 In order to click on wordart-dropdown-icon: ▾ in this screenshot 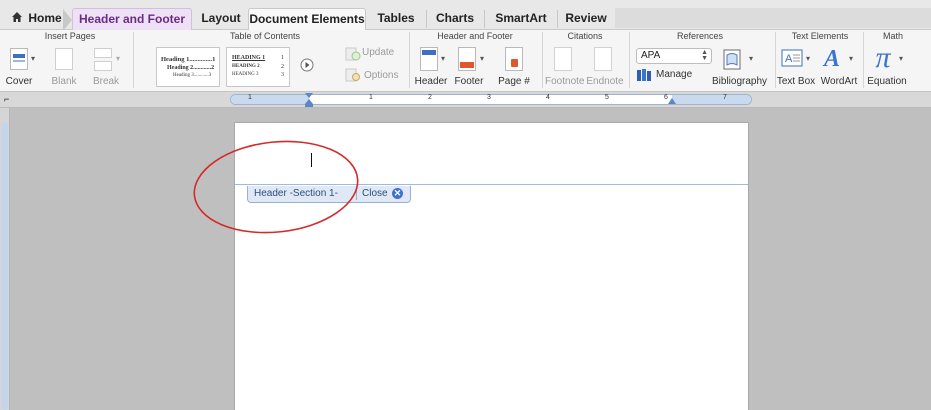, I will do `click(851, 58)`.